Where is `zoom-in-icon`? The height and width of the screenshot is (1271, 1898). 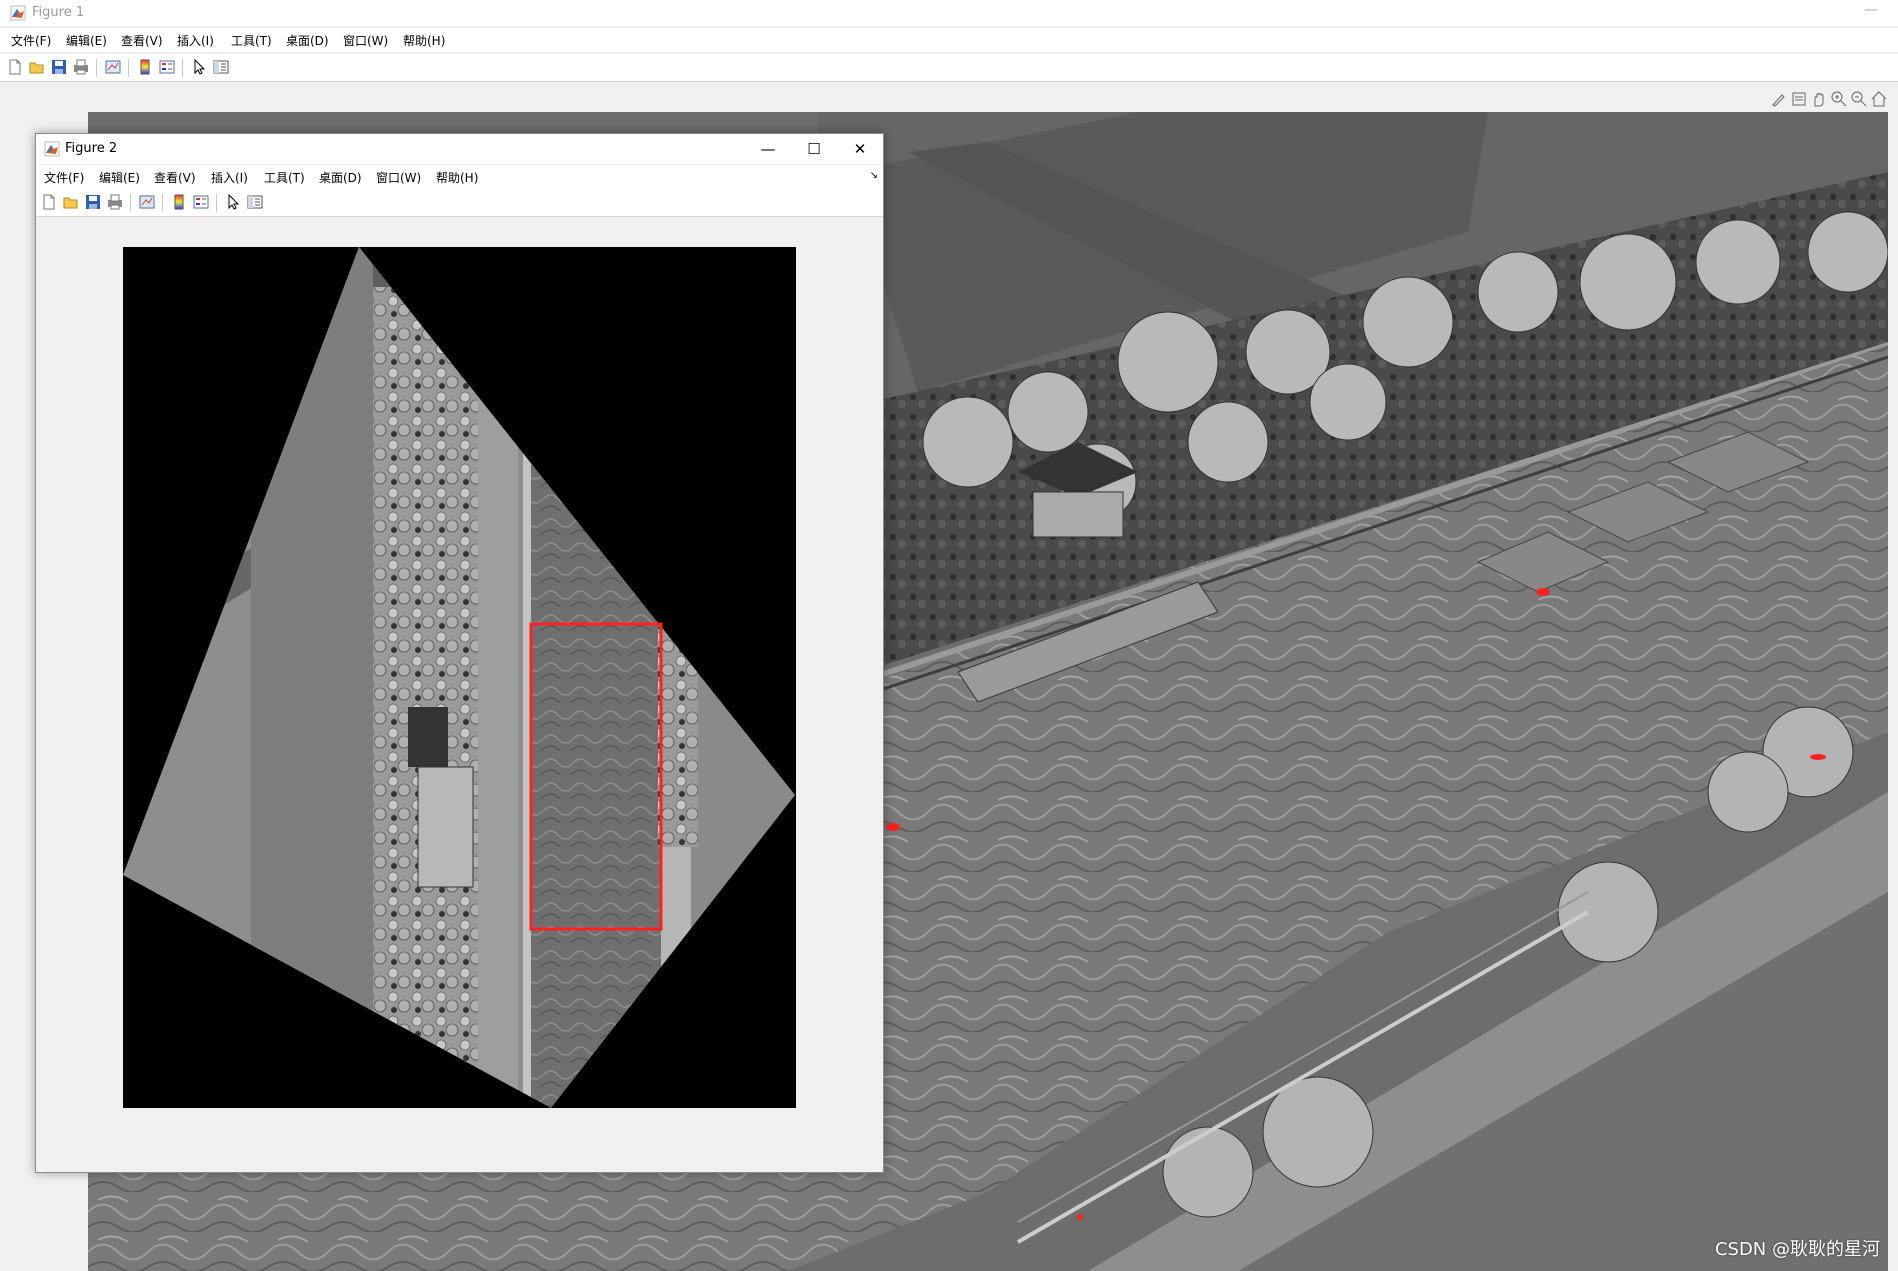
zoom-in-icon is located at coordinates (1839, 99).